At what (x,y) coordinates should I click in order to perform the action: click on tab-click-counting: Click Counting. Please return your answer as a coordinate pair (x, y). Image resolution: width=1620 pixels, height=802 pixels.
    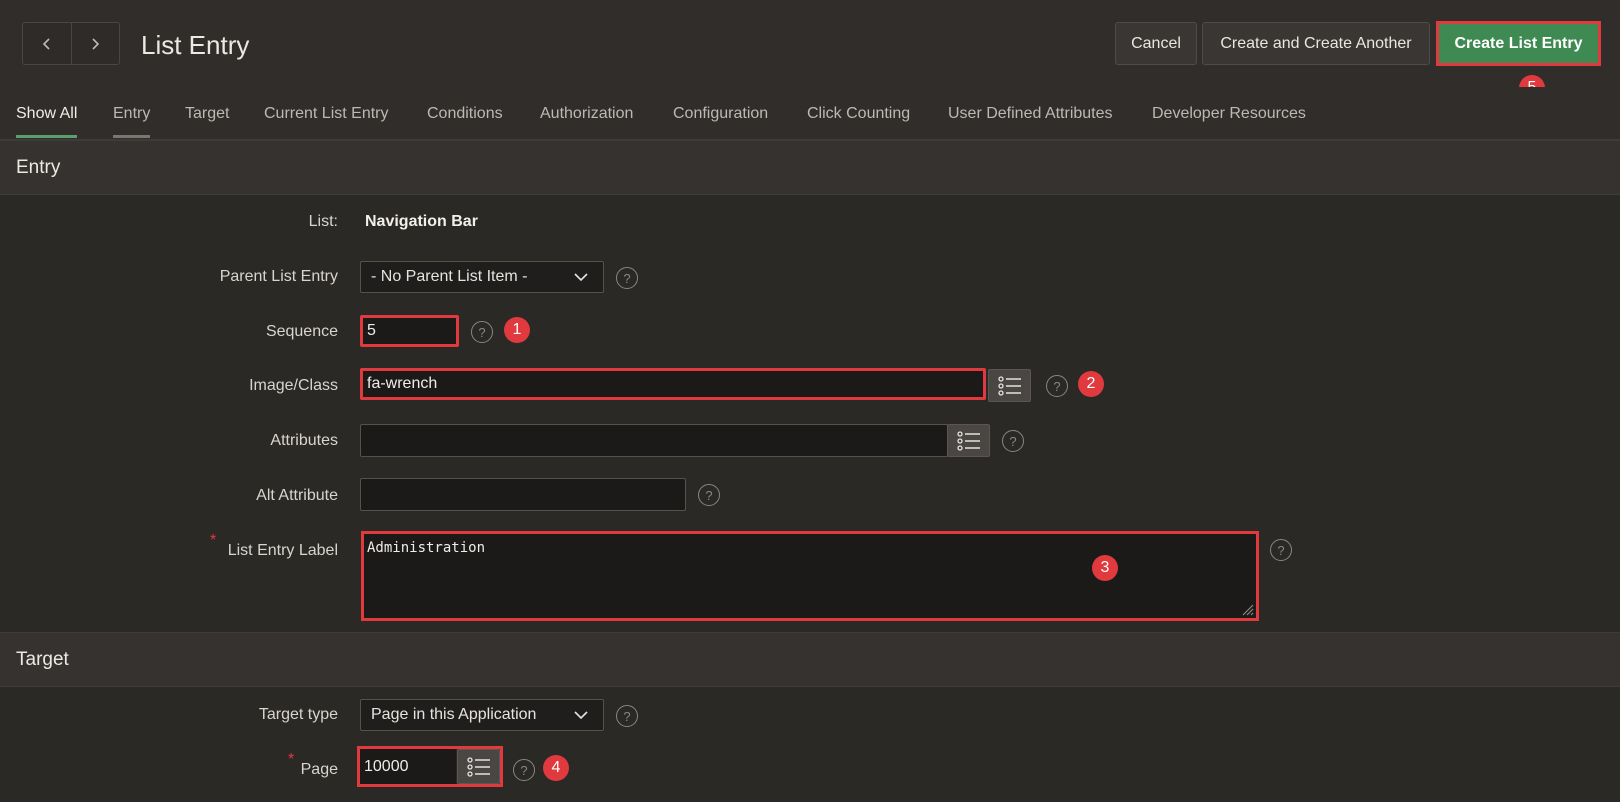
    Looking at the image, I should click on (858, 120).